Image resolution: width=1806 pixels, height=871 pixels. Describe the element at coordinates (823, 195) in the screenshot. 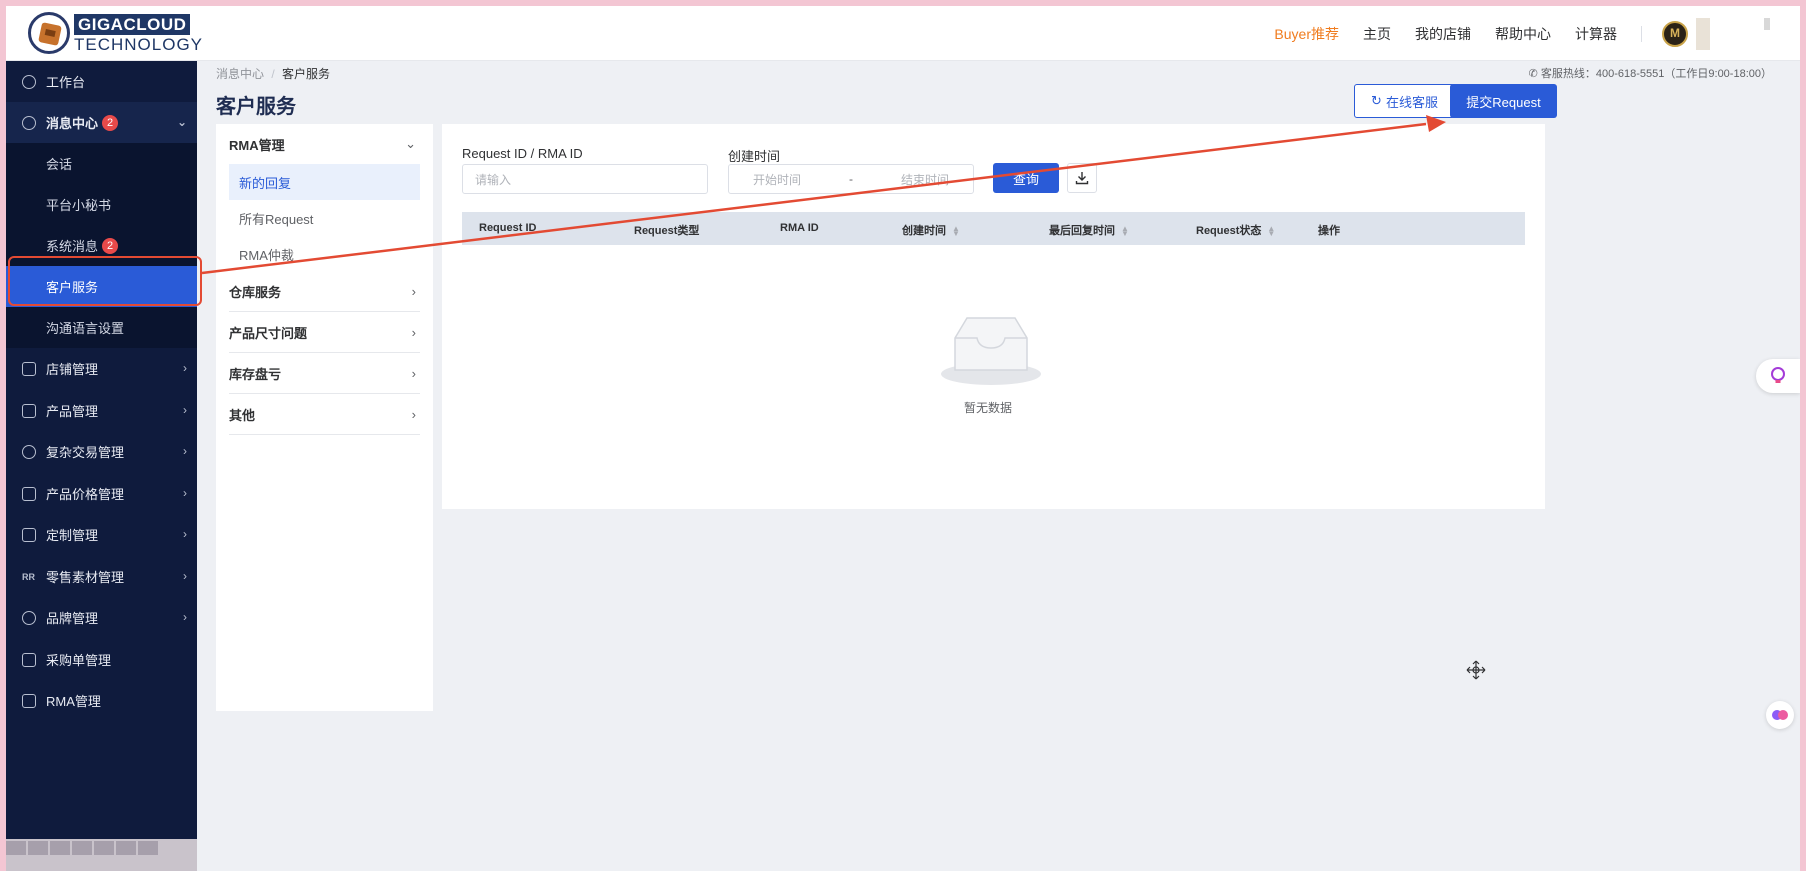

I see `annotation-arrow` at that location.